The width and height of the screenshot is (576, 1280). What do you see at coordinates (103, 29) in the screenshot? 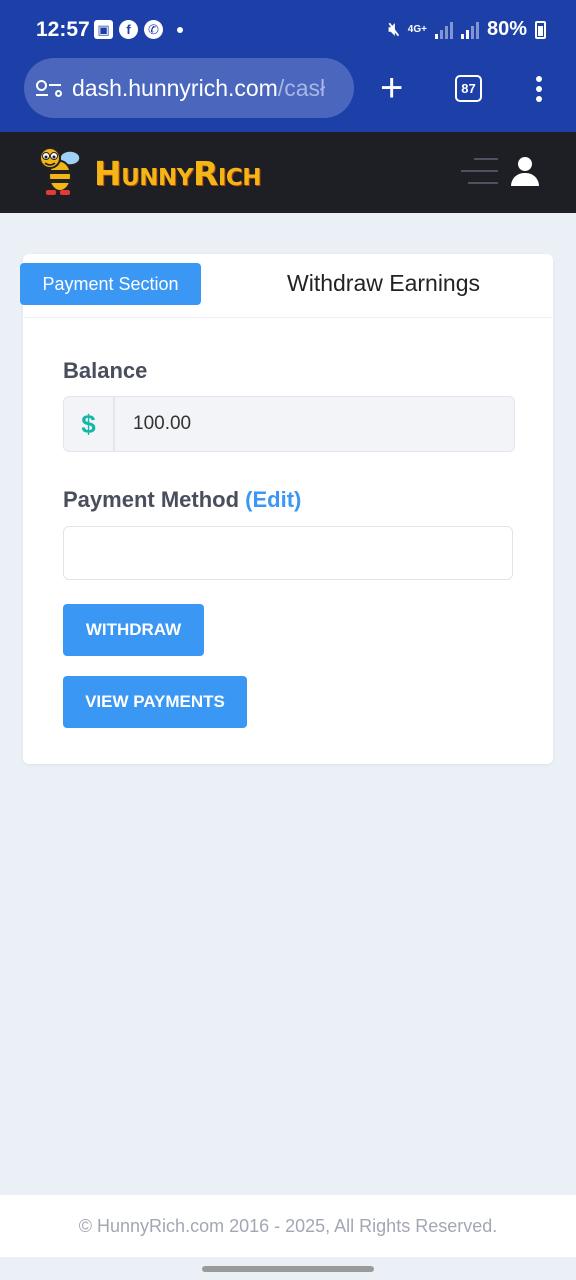
I see `gallery-icon: ▣` at bounding box center [103, 29].